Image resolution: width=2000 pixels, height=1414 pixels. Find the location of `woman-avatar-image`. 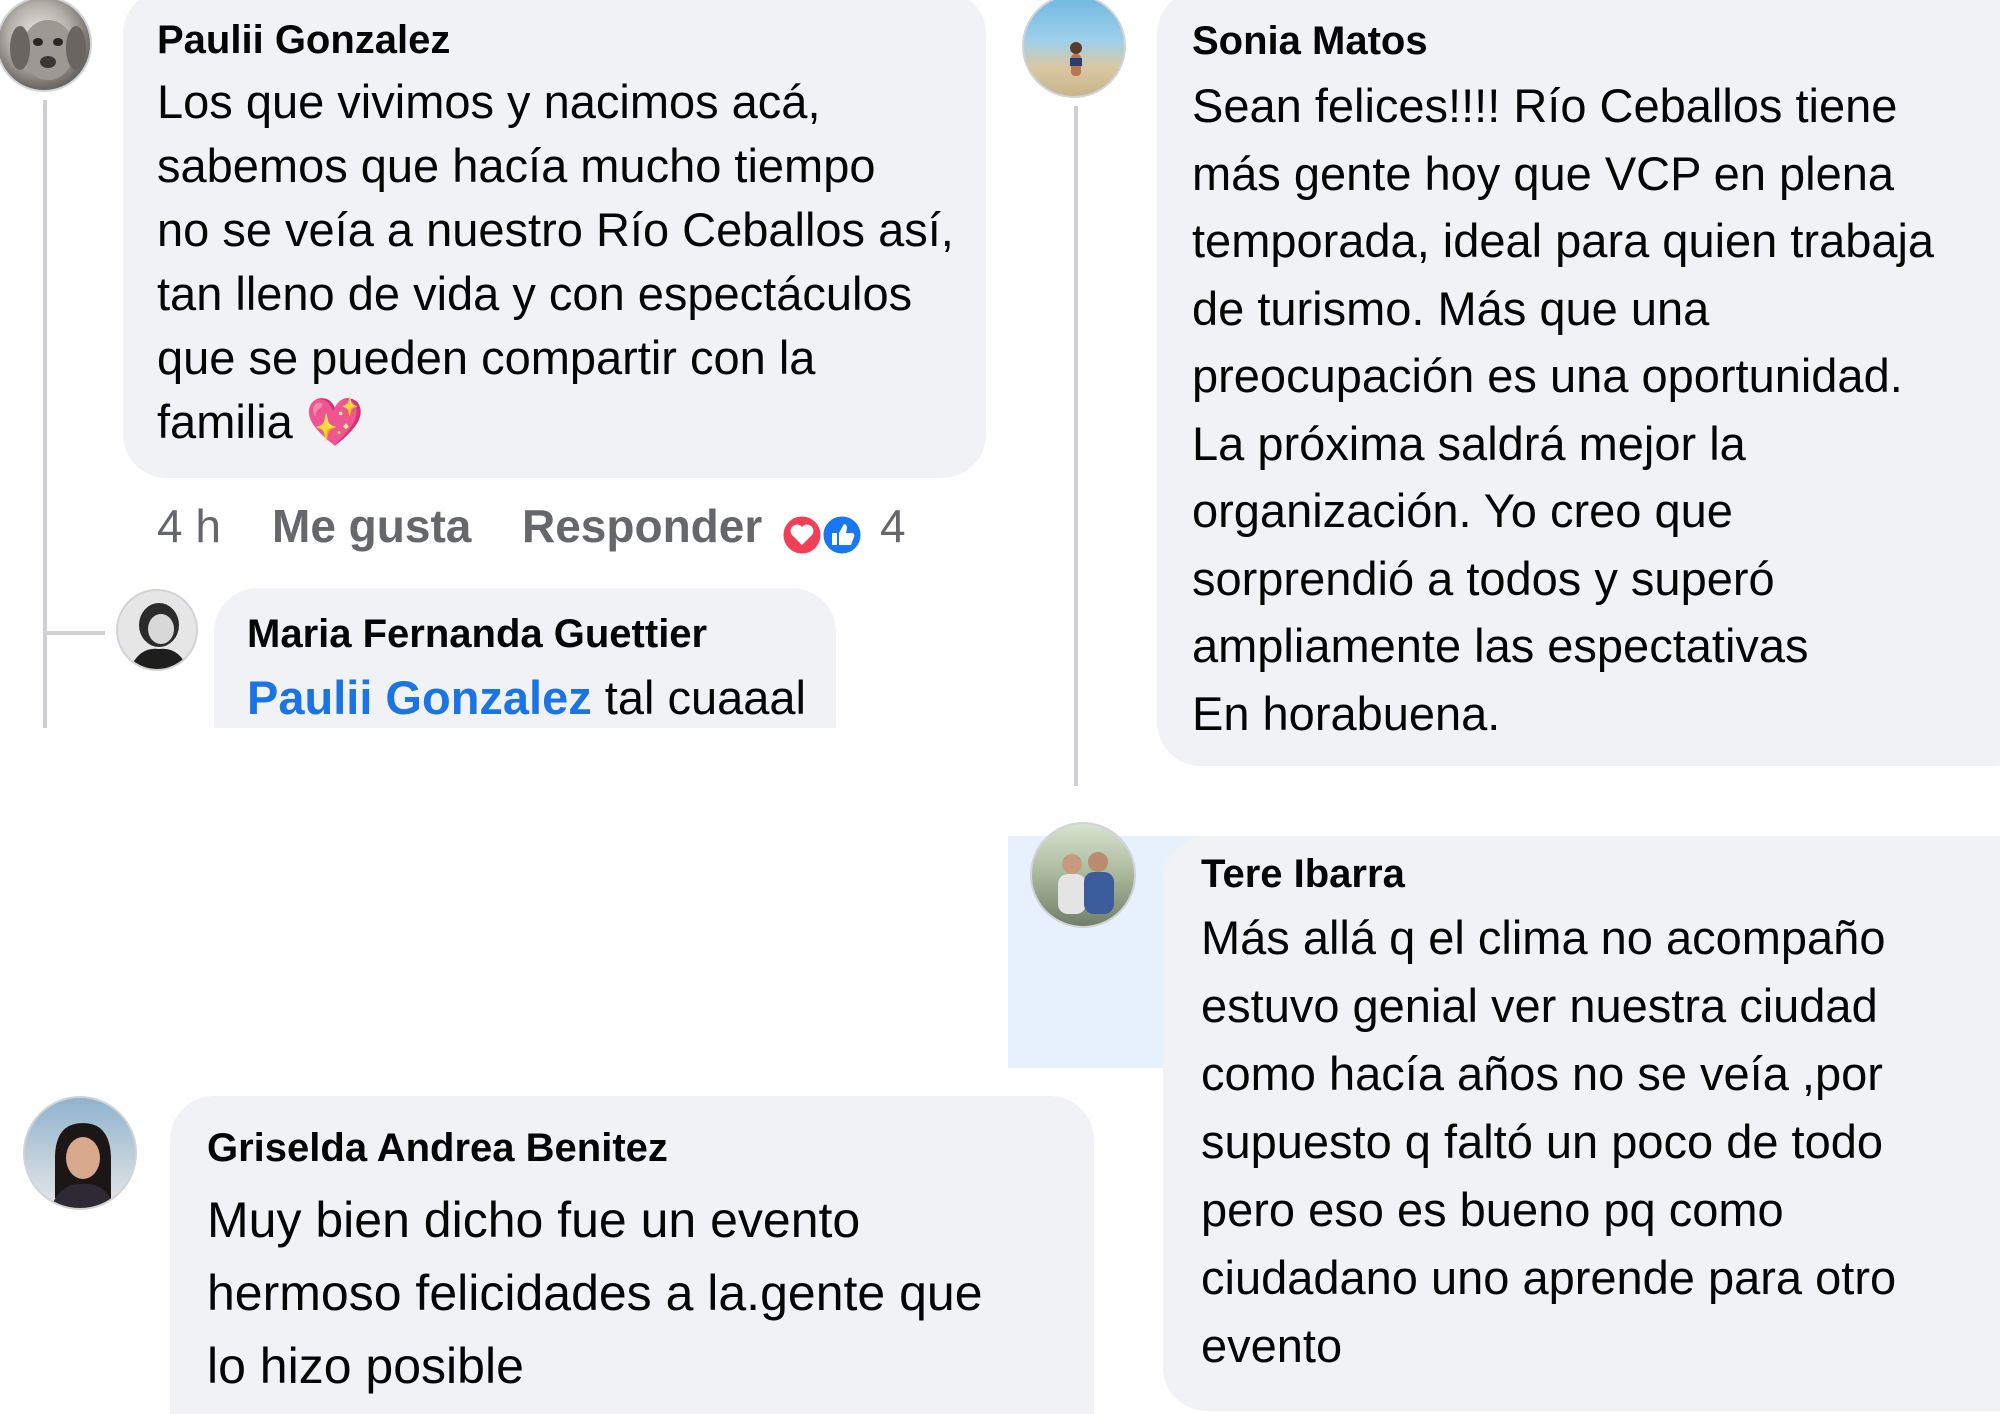

woman-avatar-image is located at coordinates (83, 1165).